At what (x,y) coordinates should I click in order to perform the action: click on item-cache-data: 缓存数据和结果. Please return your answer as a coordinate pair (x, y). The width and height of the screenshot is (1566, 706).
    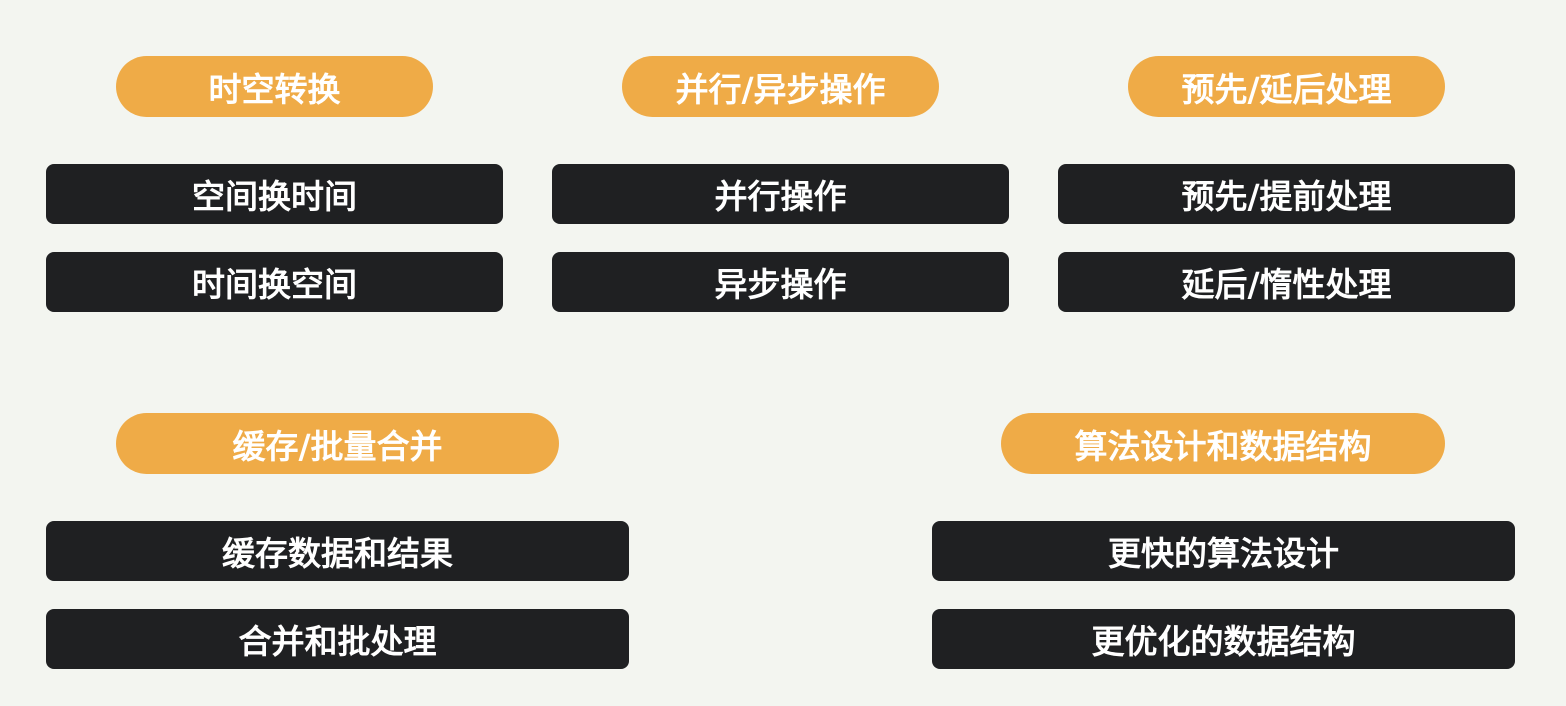
    Looking at the image, I should click on (337, 551).